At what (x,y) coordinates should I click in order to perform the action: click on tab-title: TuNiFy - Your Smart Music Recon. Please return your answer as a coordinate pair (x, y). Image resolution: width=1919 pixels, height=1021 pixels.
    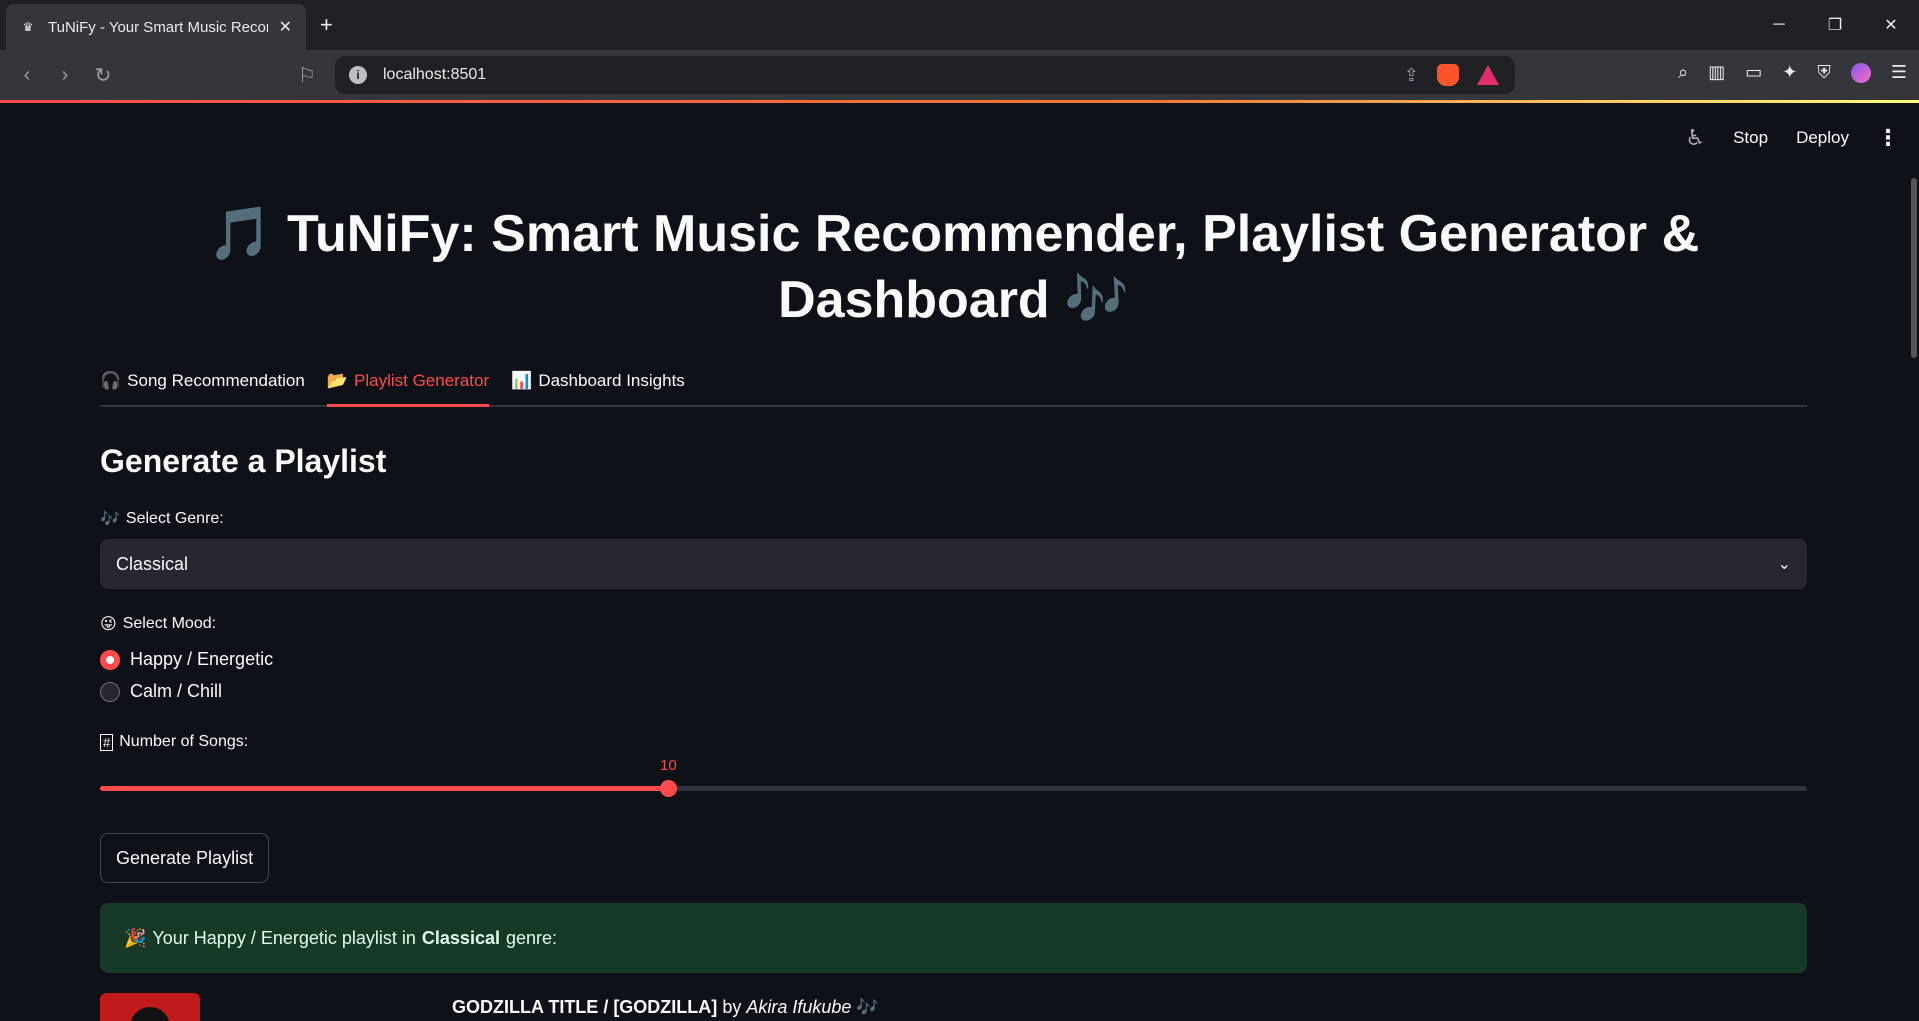
    Looking at the image, I should click on (158, 27).